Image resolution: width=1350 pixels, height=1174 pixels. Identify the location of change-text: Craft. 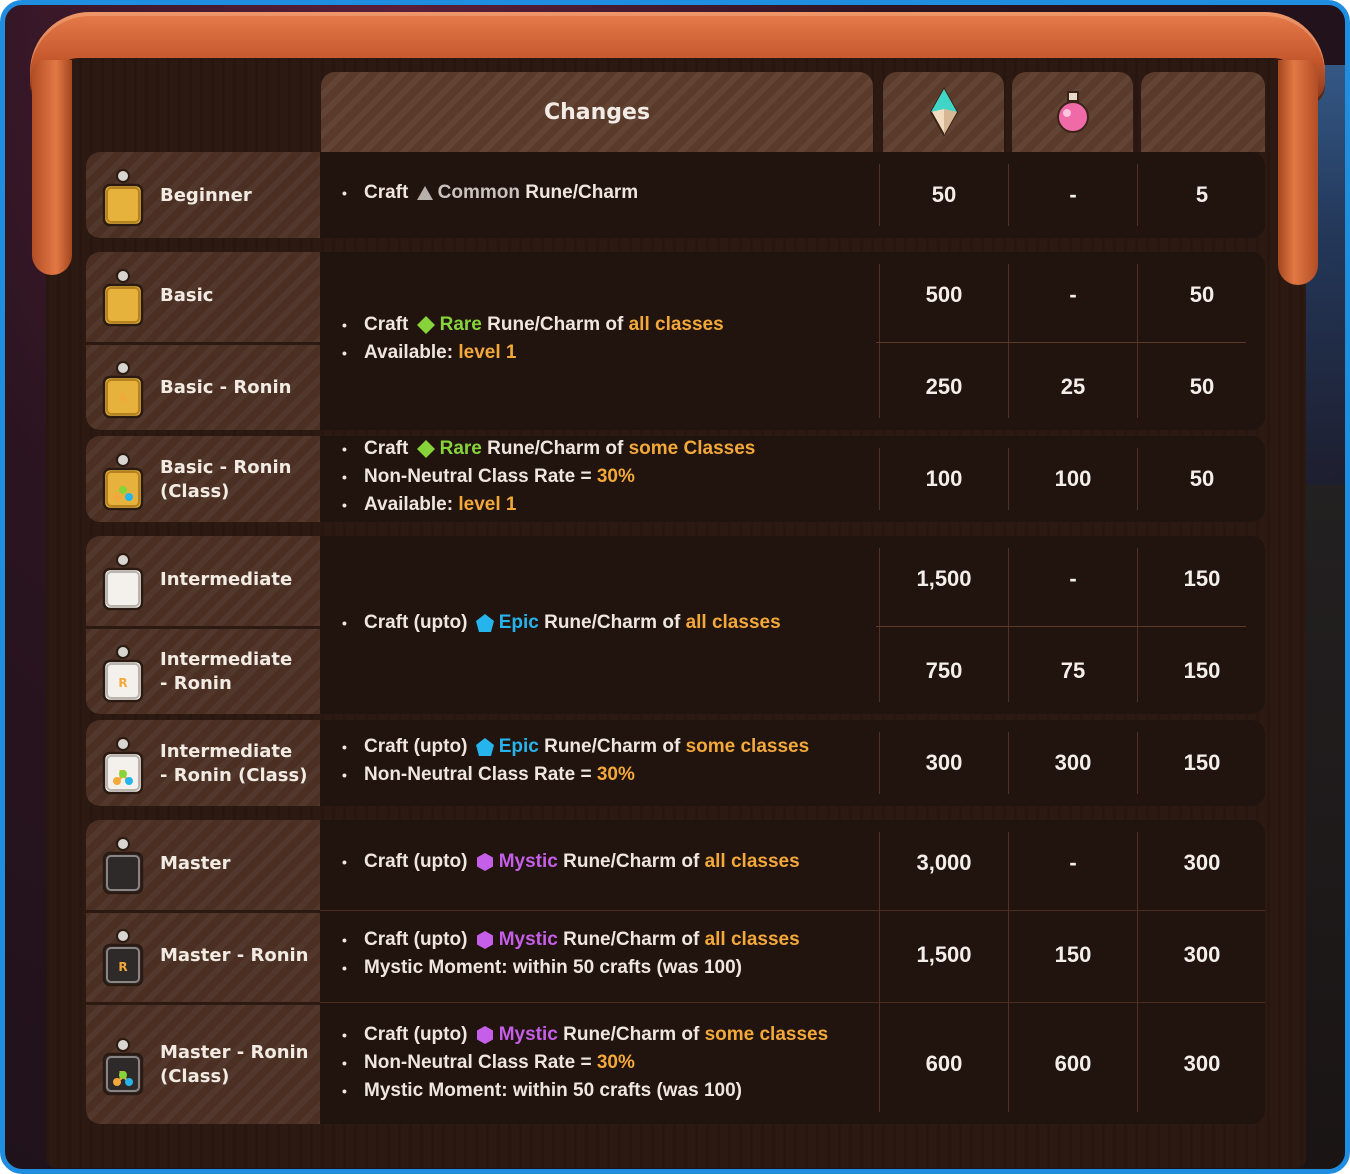
(389, 324).